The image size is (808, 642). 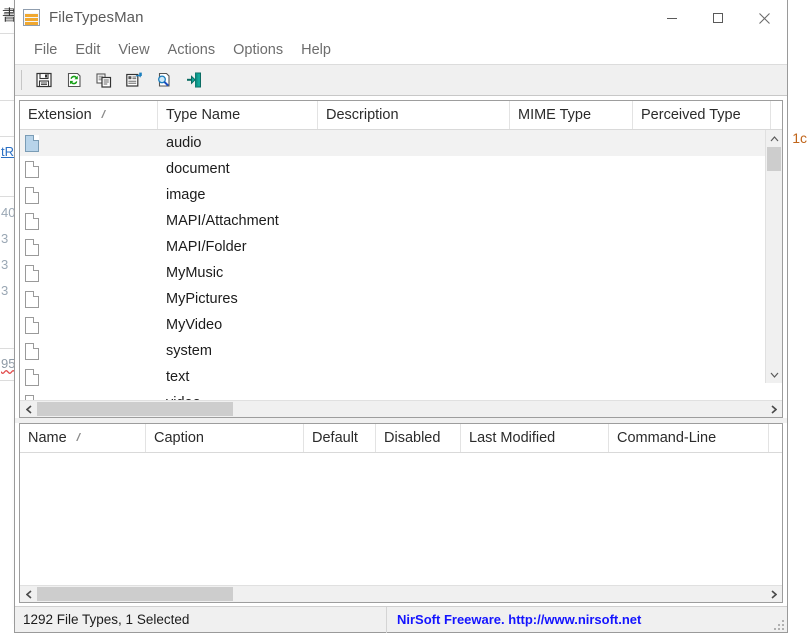 What do you see at coordinates (225, 438) in the screenshot?
I see `column-header-caption: Caption` at bounding box center [225, 438].